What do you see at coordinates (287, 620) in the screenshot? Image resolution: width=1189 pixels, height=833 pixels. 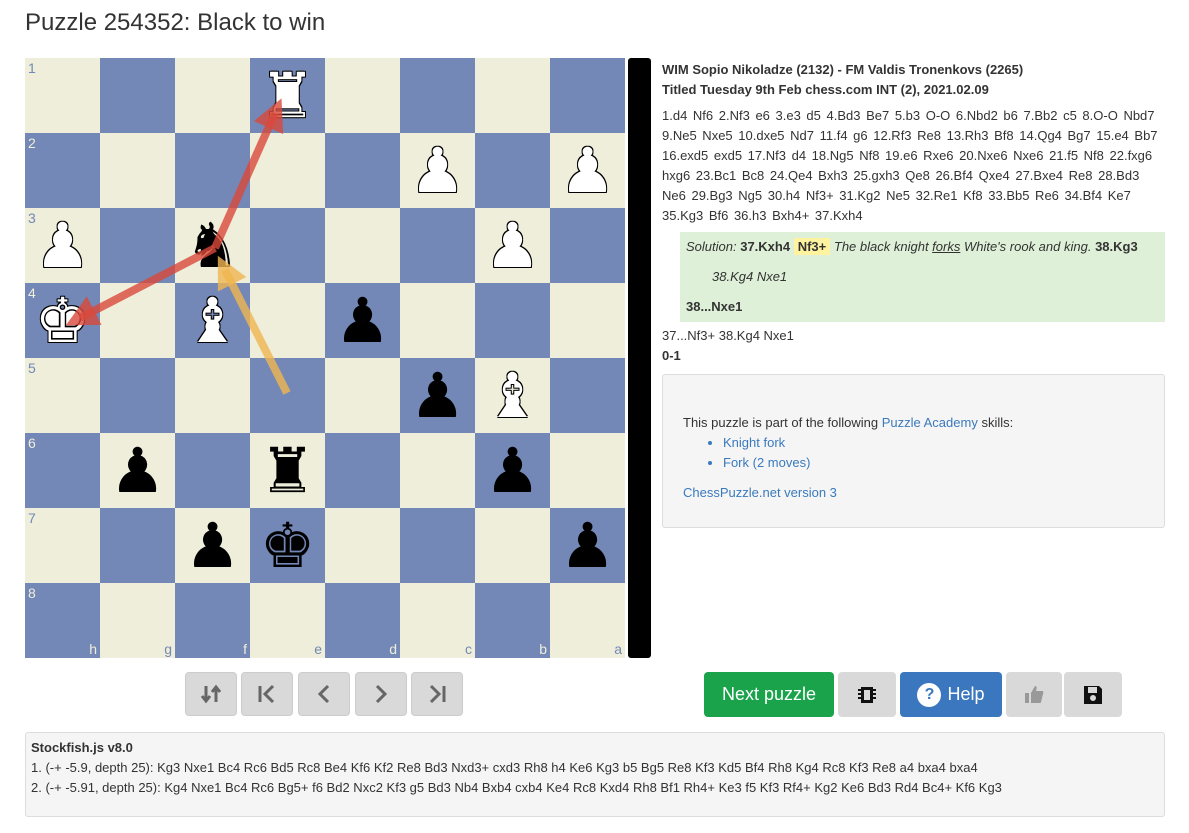 I see `board-square: e` at bounding box center [287, 620].